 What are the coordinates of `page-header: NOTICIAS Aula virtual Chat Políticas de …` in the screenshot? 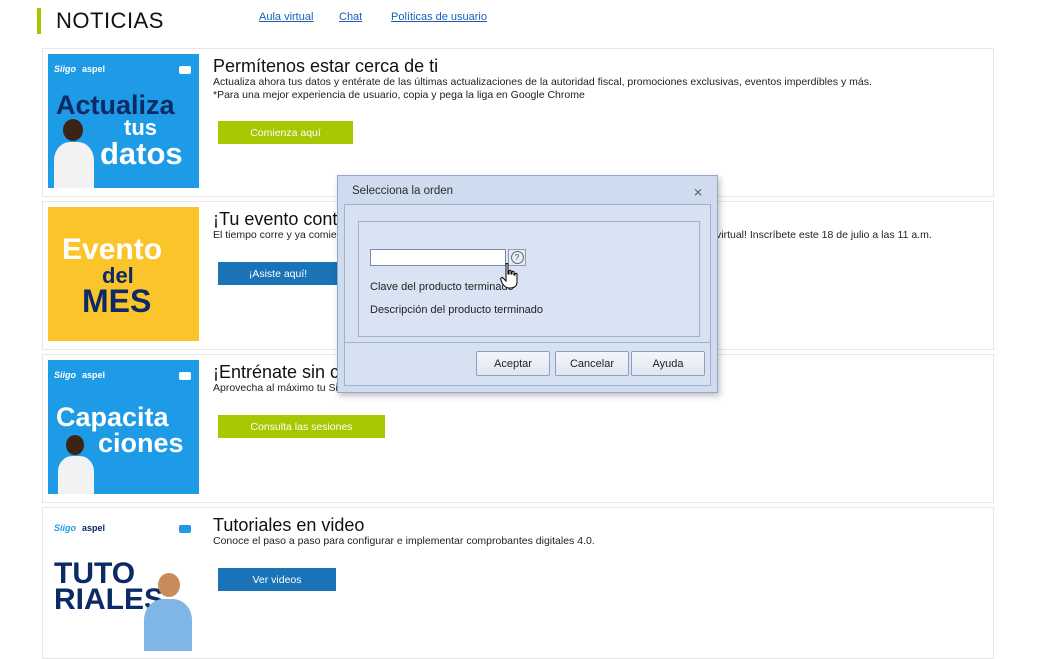 It's located at (522, 22).